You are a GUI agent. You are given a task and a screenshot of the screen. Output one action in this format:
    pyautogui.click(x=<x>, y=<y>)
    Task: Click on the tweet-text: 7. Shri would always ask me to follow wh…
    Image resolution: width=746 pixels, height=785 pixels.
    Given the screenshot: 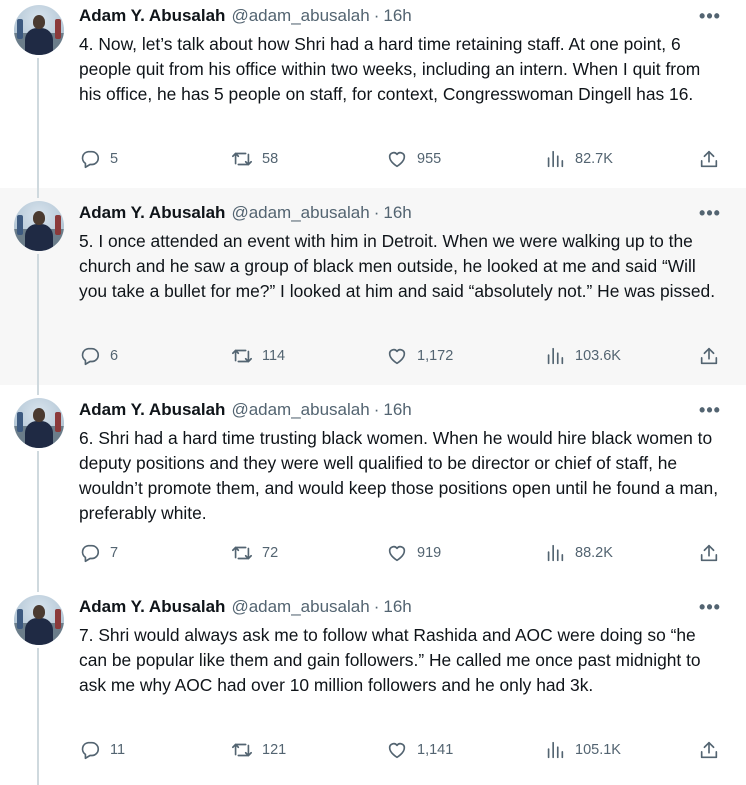 What is the action you would take?
    pyautogui.click(x=390, y=660)
    